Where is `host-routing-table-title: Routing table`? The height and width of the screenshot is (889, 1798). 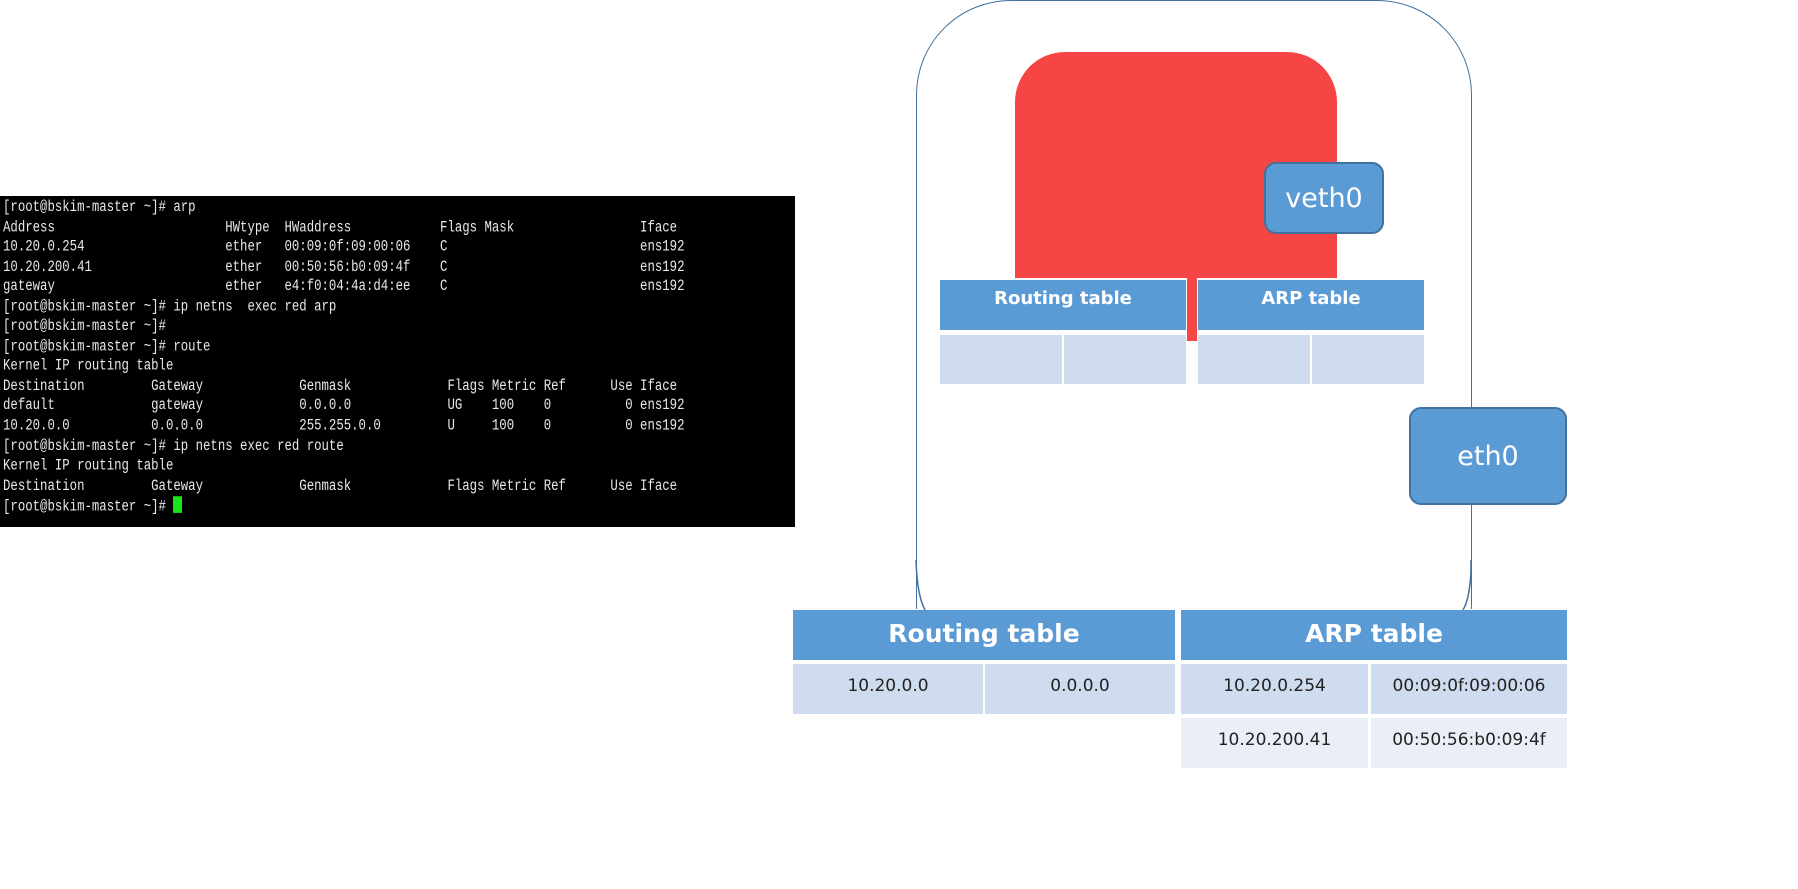
host-routing-table-title: Routing table is located at coordinates (984, 633).